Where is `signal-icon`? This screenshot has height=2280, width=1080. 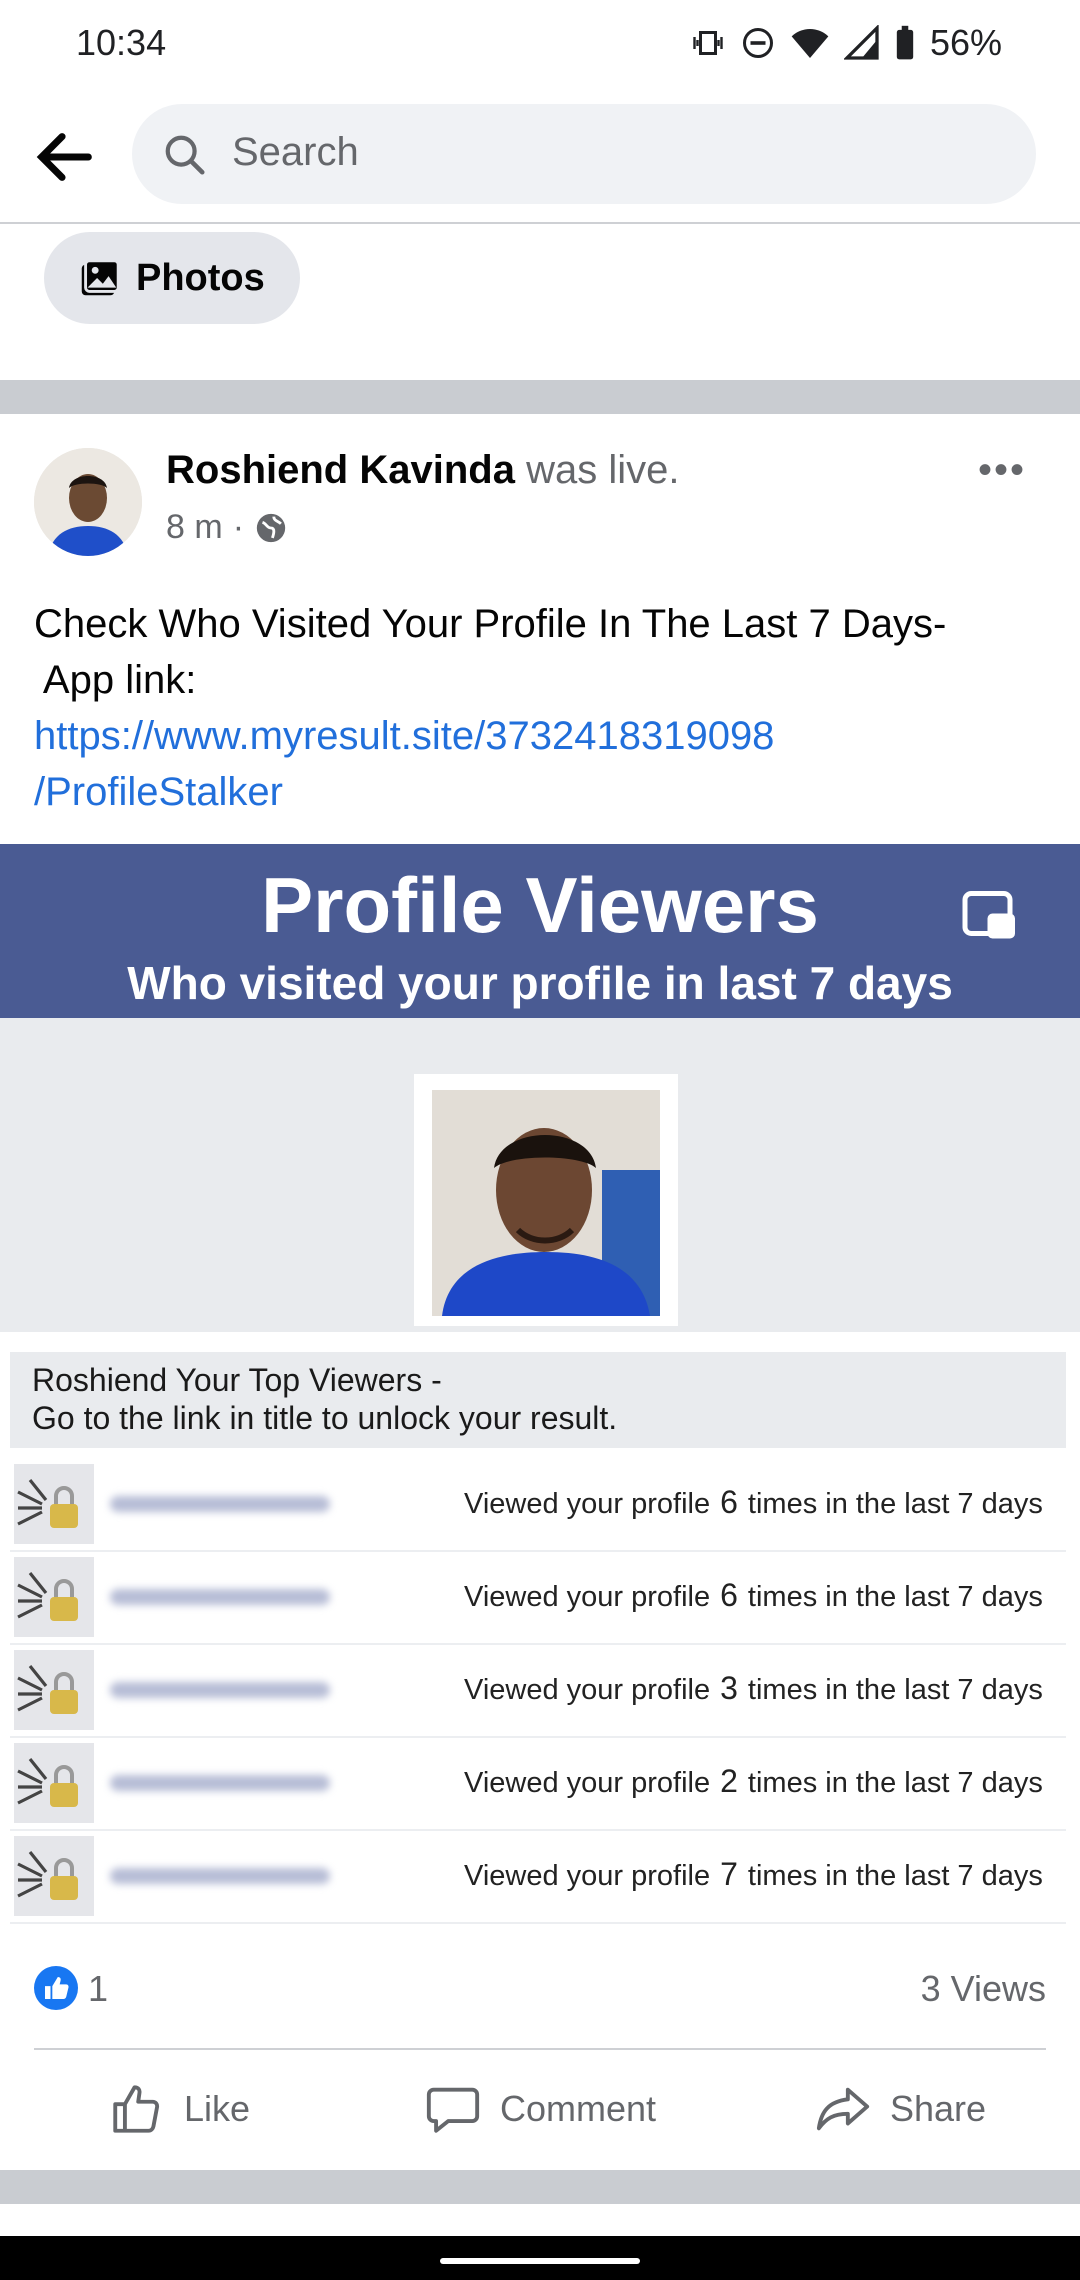
signal-icon is located at coordinates (861, 42).